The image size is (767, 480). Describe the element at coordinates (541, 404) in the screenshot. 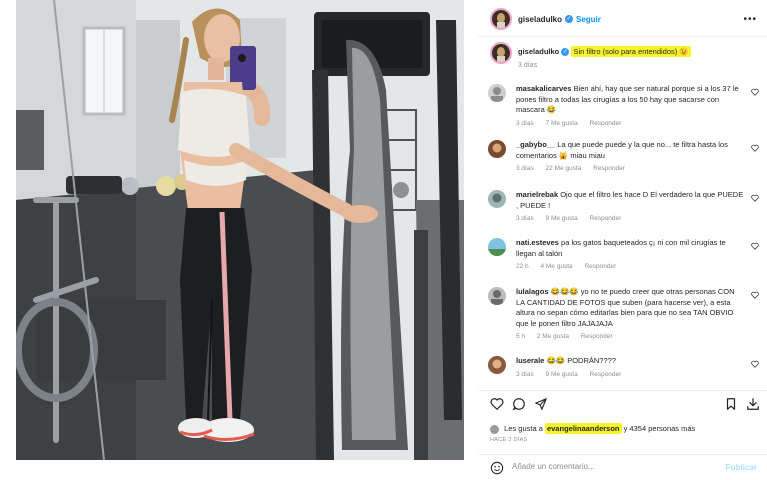

I see `share-icon` at that location.